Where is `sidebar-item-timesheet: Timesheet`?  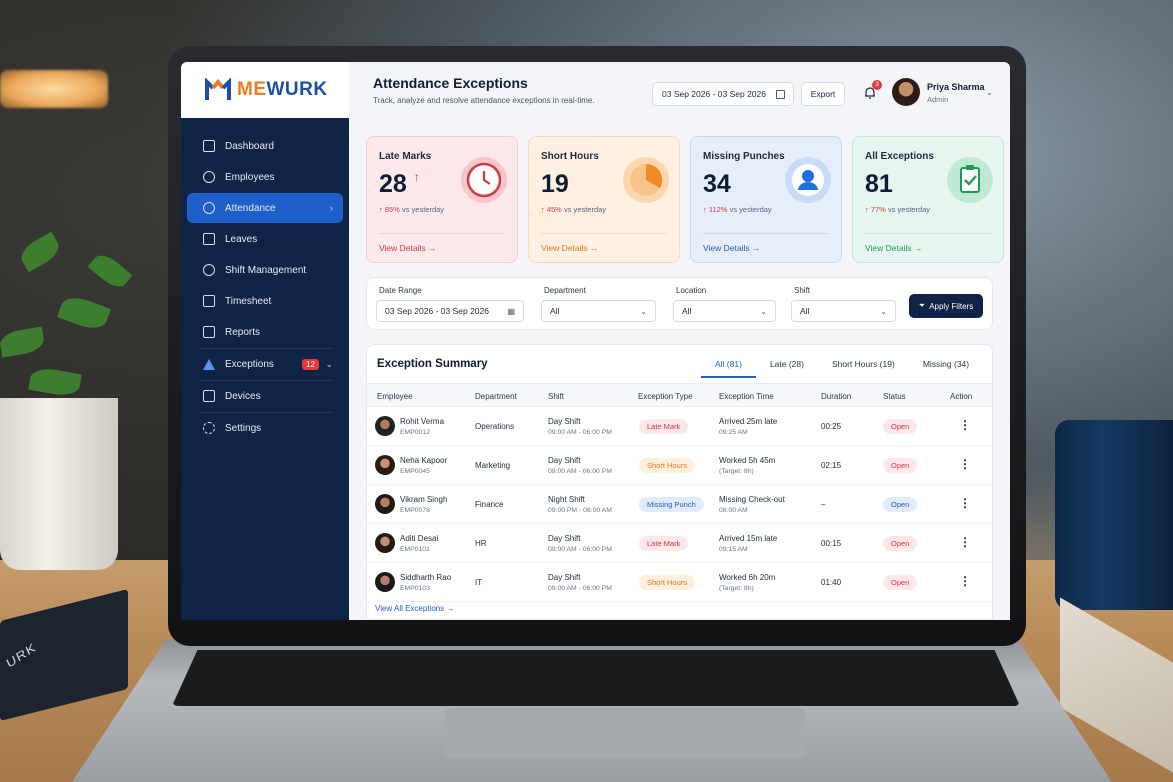 sidebar-item-timesheet: Timesheet is located at coordinates (265, 301).